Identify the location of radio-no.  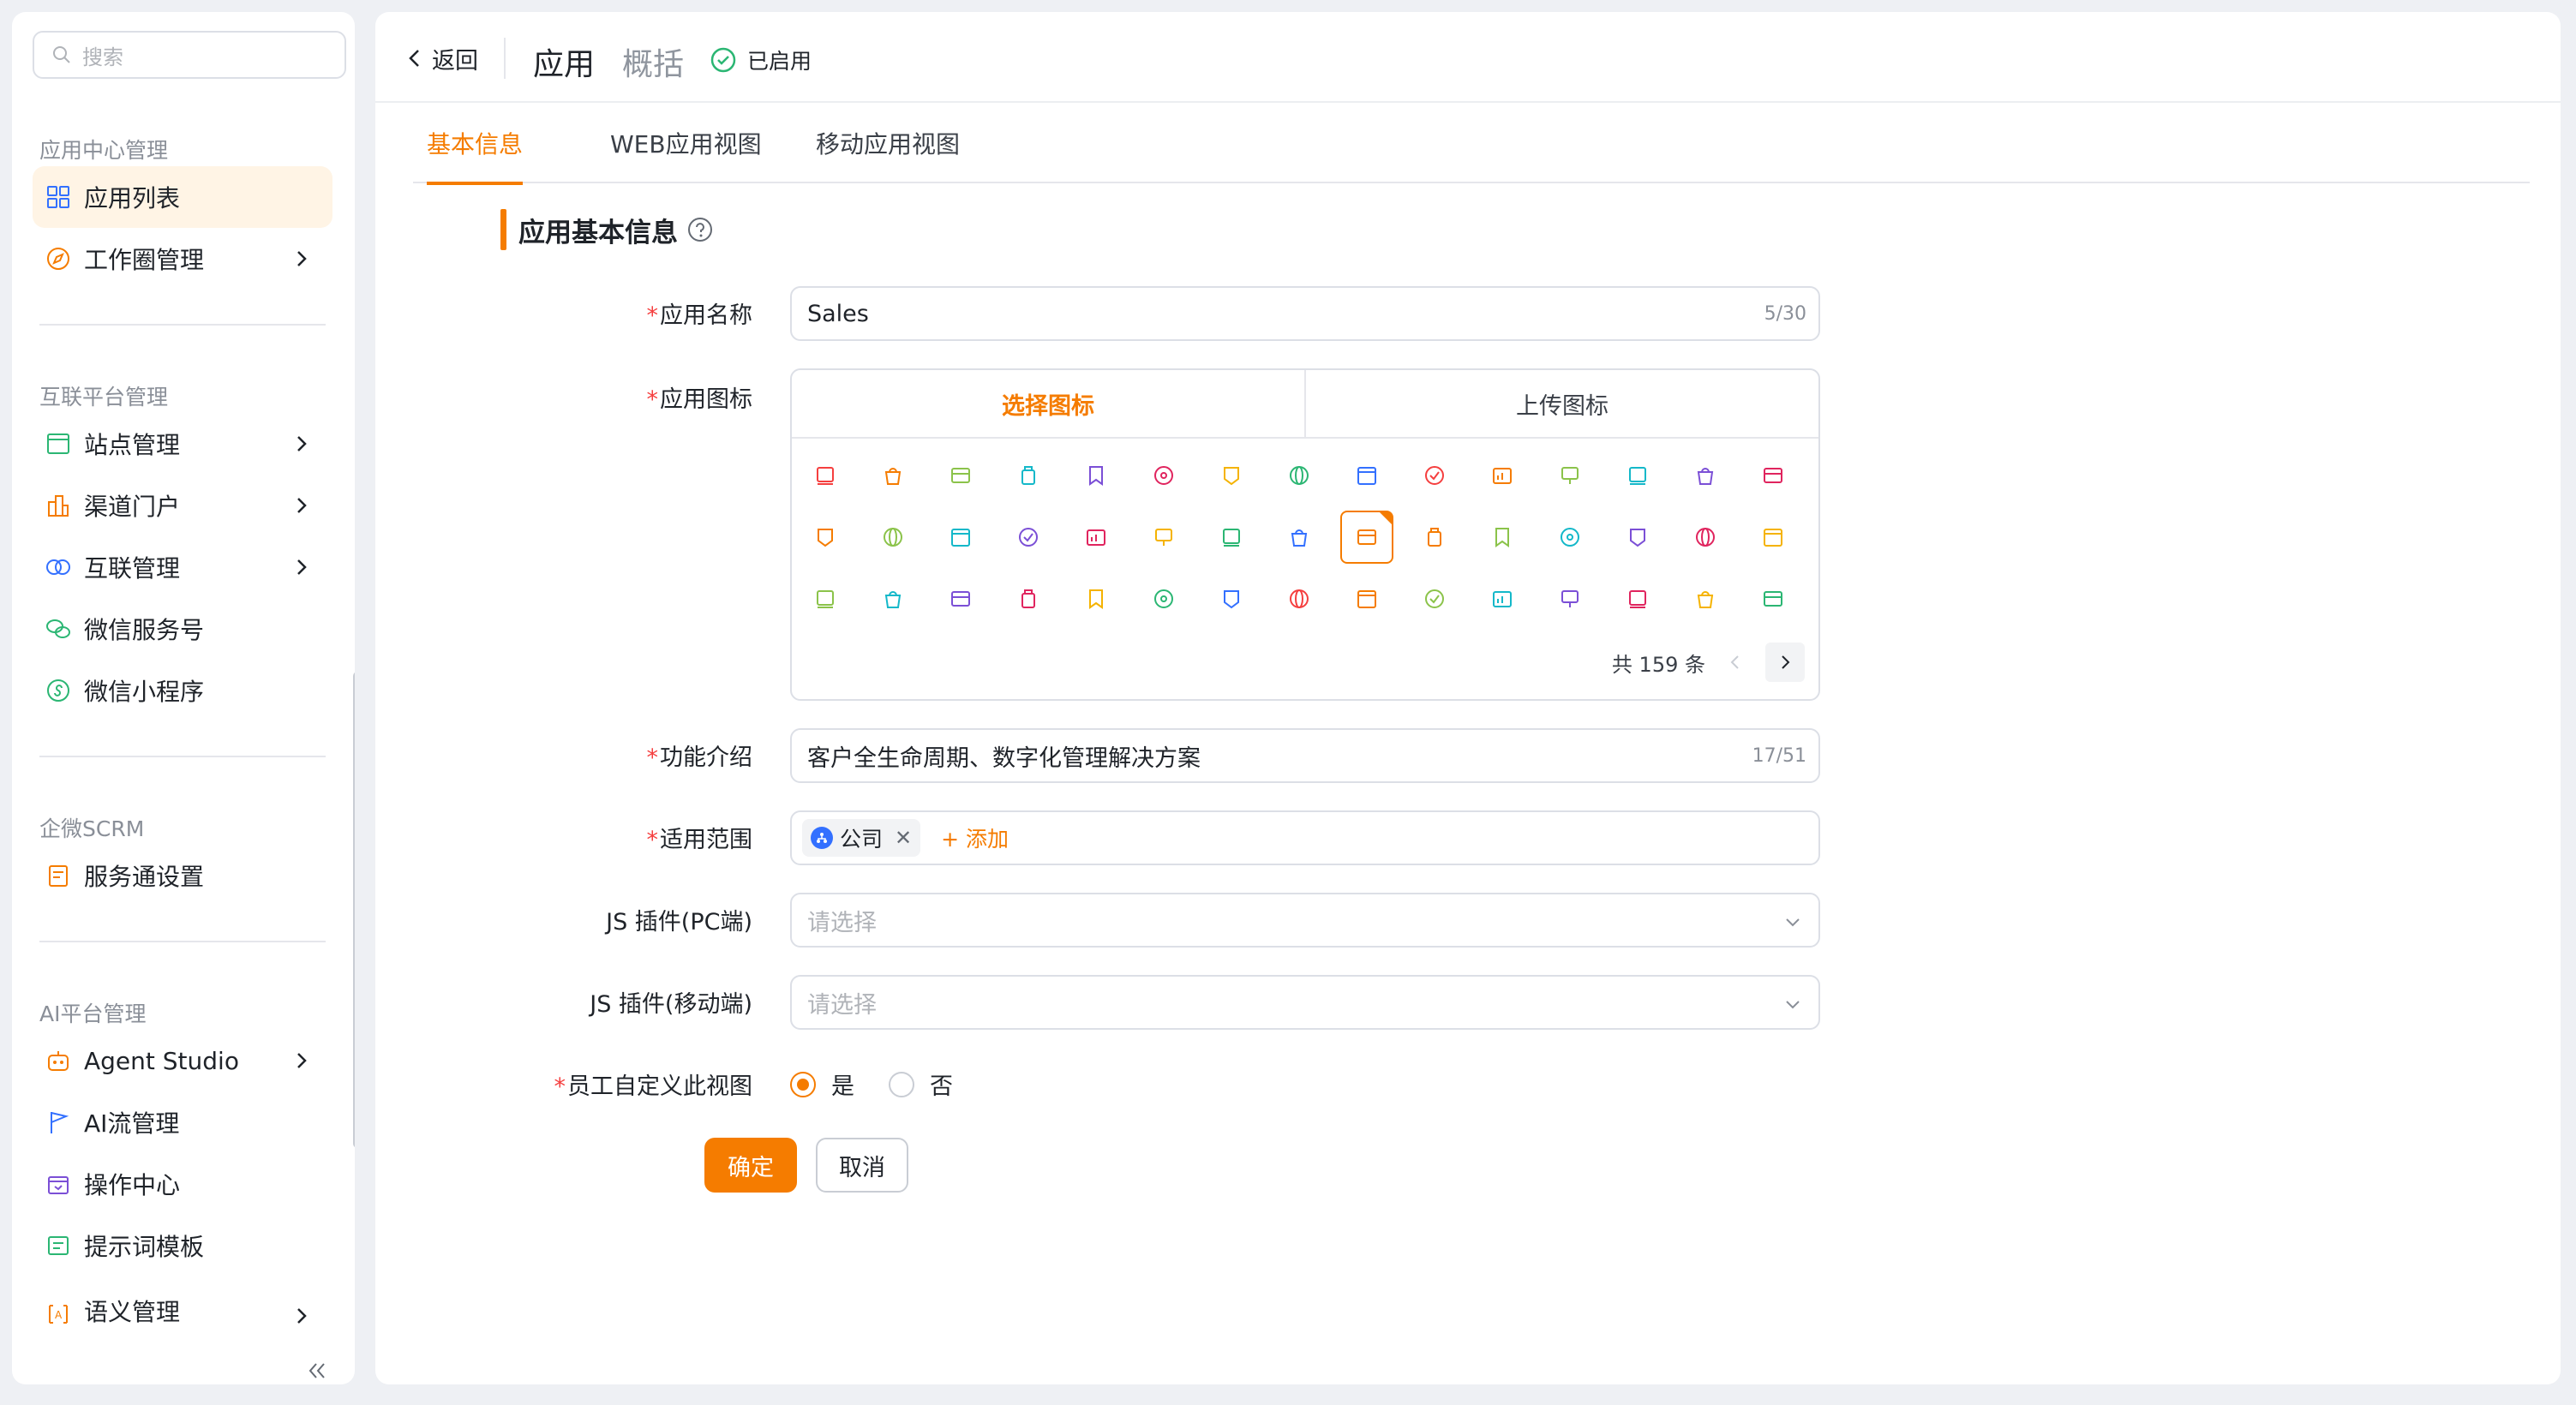
(901, 1084).